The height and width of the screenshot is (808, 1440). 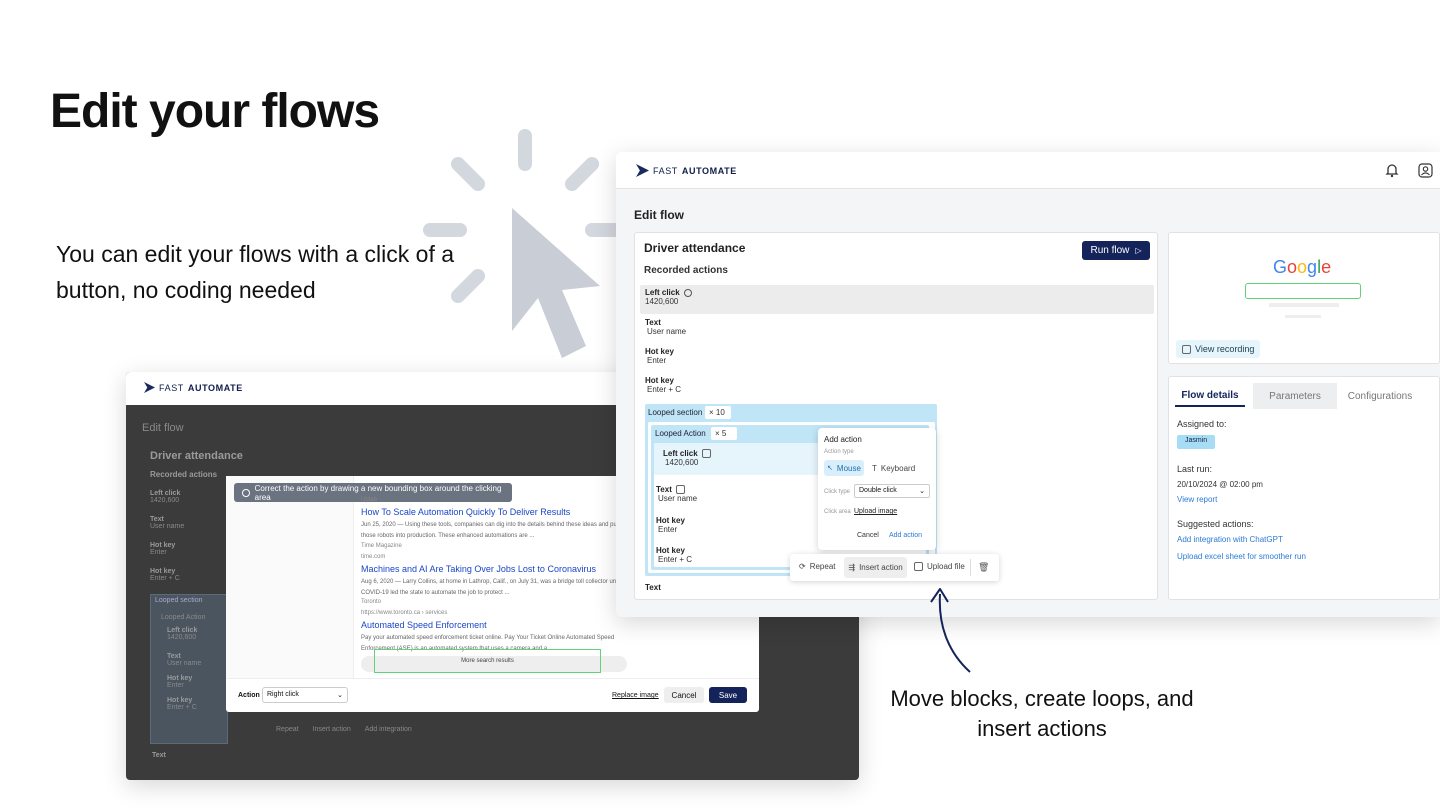 What do you see at coordinates (381, 546) in the screenshot?
I see `result-site: Time Magazine` at bounding box center [381, 546].